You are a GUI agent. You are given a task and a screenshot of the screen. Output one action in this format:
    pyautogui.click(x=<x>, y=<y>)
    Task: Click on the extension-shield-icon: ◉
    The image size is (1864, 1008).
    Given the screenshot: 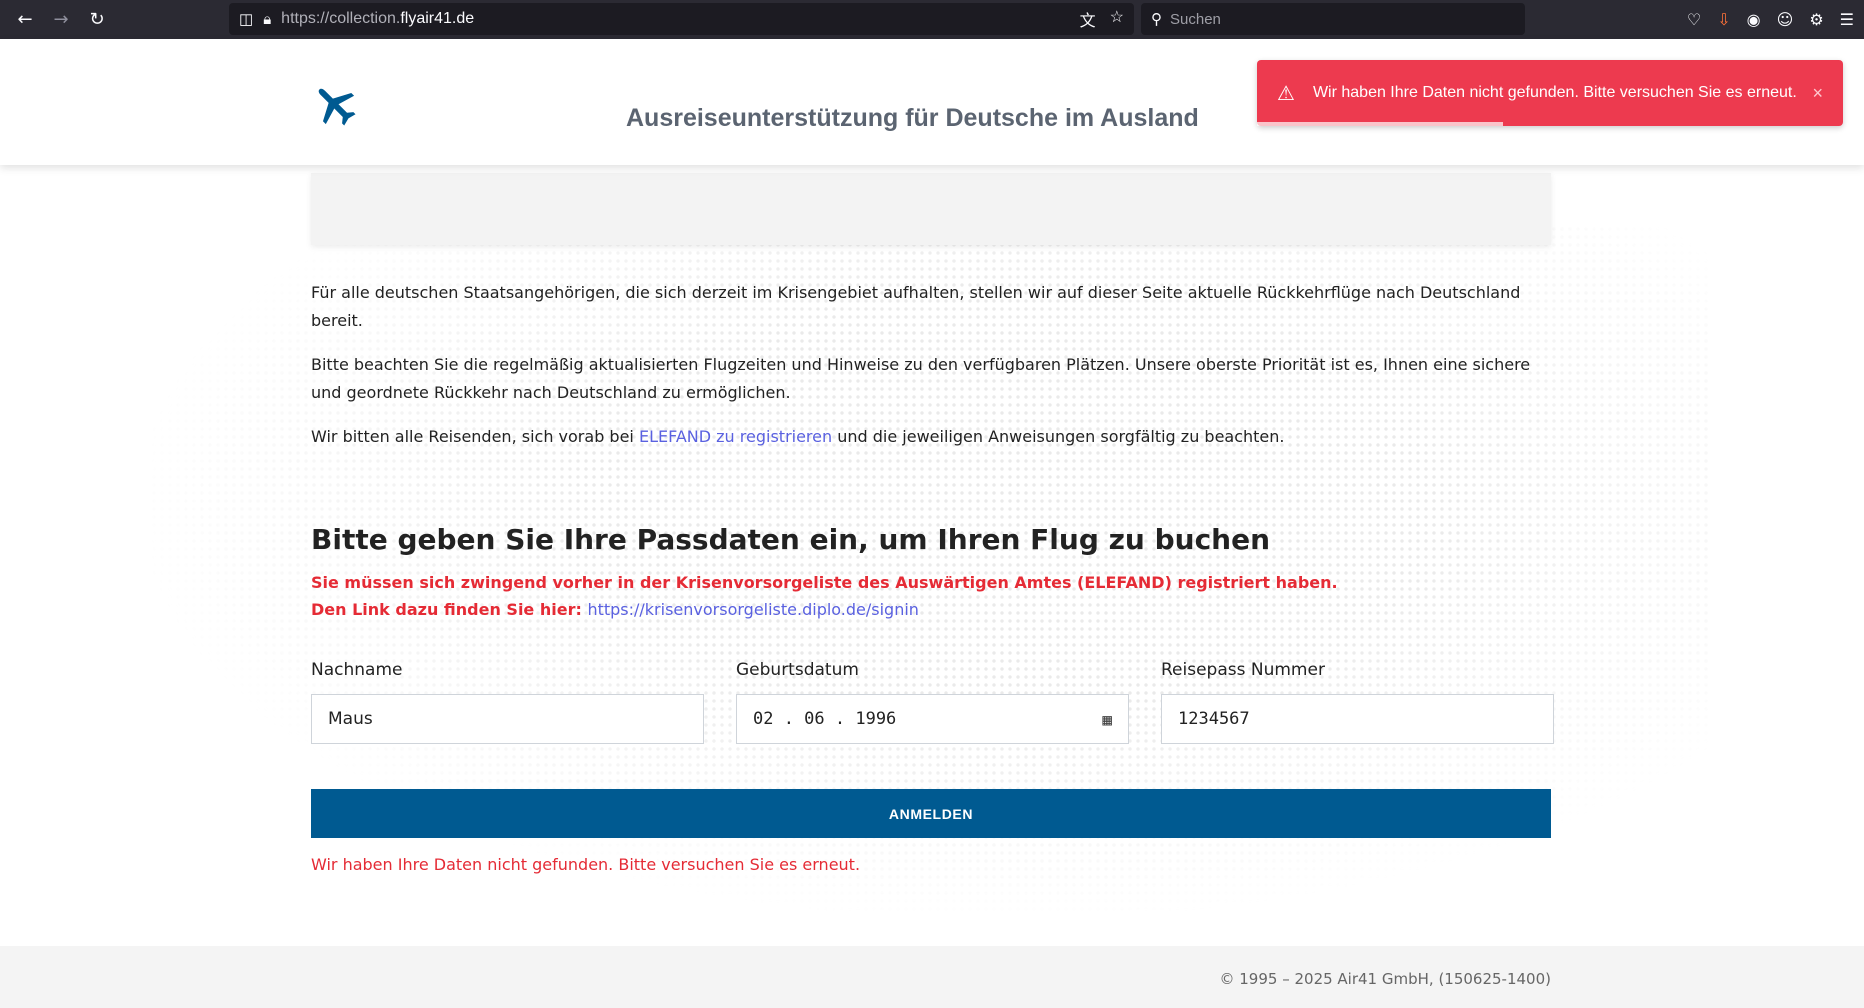 What is the action you would take?
    pyautogui.click(x=1754, y=19)
    